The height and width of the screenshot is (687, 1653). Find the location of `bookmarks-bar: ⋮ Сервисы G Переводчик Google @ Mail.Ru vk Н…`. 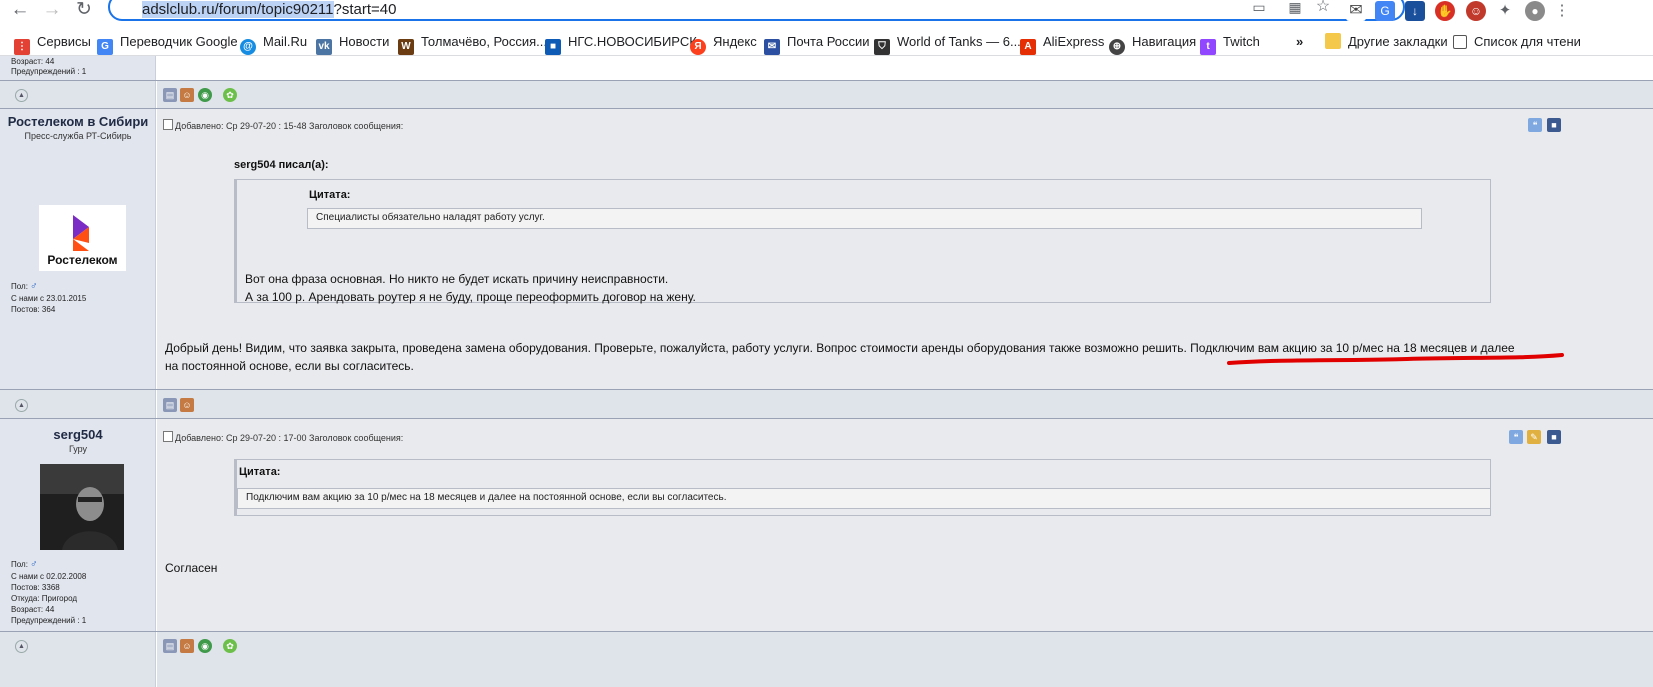

bookmarks-bar: ⋮ Сервисы G Переводчик Google @ Mail.Ru vk Н… is located at coordinates (826, 42).